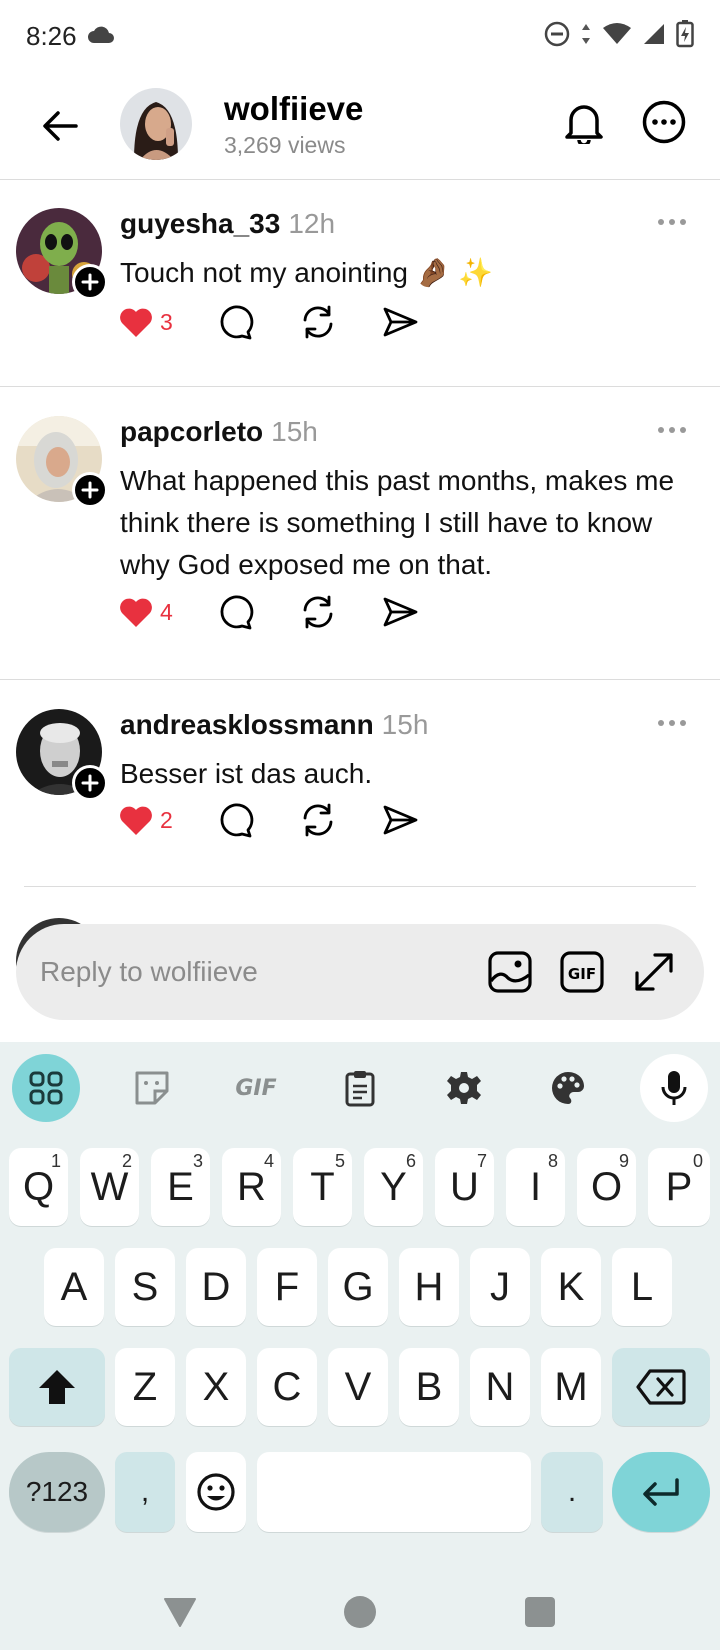 This screenshot has width=720, height=1650. I want to click on palette-icon, so click(568, 1088).